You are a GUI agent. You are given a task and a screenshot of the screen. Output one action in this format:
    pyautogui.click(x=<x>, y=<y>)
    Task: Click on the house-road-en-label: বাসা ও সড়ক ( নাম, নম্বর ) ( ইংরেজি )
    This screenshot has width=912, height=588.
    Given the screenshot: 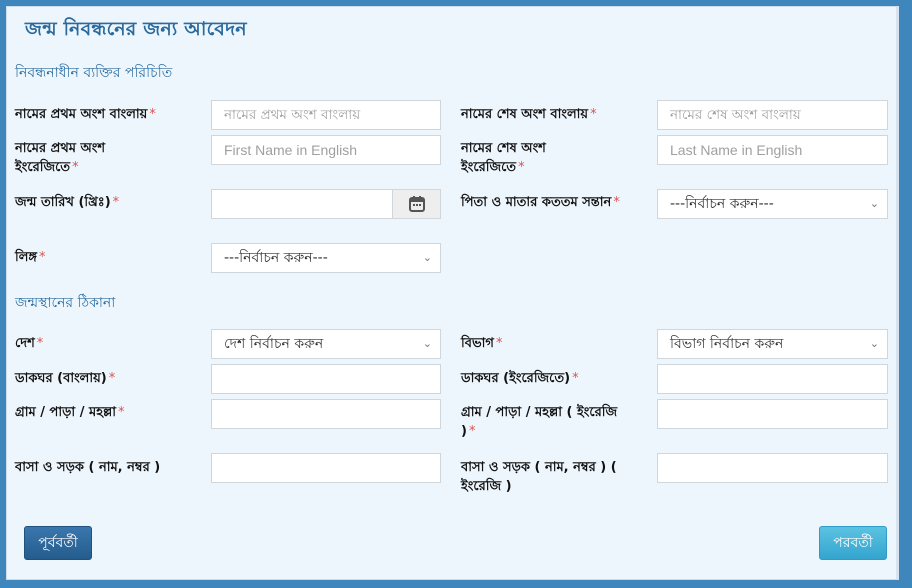 What is the action you would take?
    pyautogui.click(x=539, y=477)
    